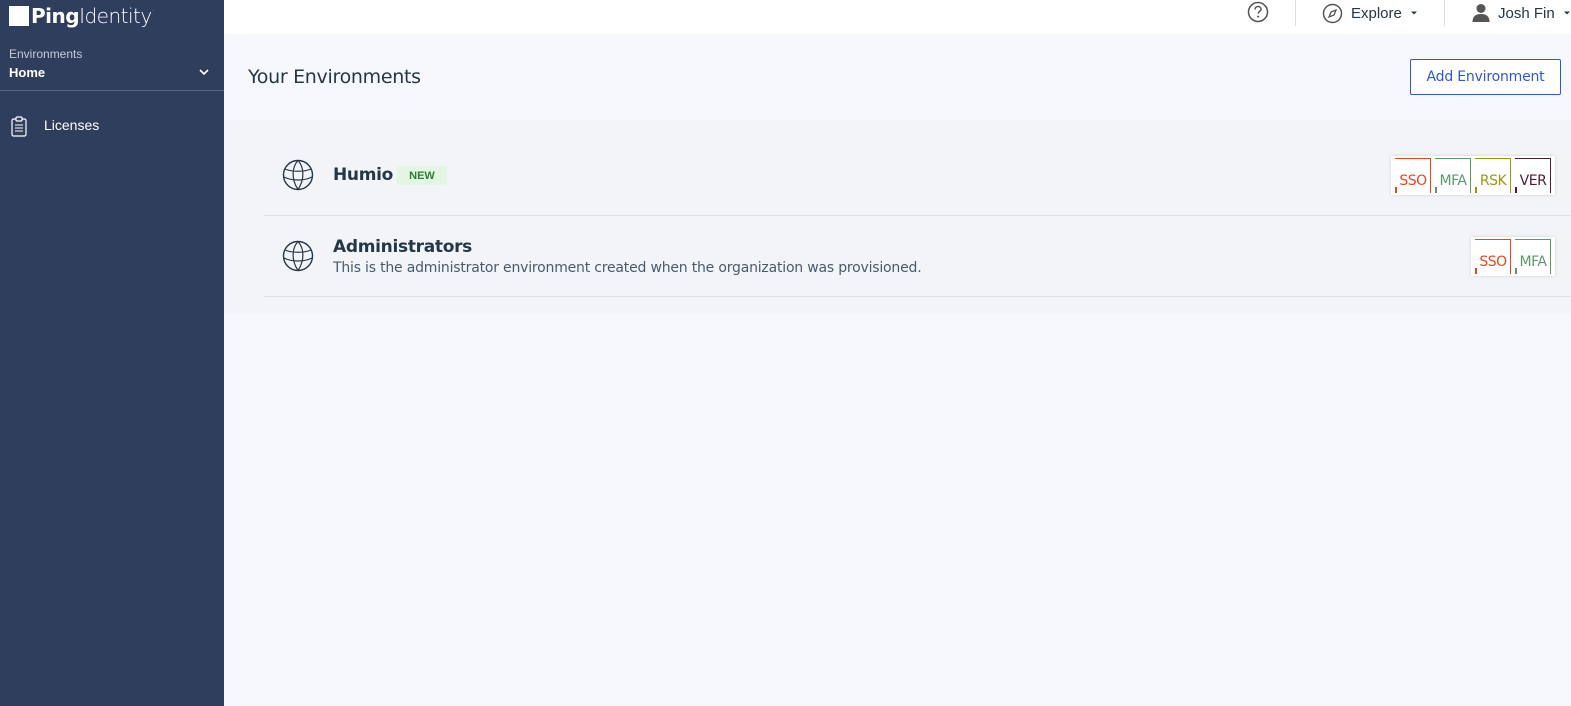  What do you see at coordinates (1481, 13) in the screenshot?
I see `person-icon` at bounding box center [1481, 13].